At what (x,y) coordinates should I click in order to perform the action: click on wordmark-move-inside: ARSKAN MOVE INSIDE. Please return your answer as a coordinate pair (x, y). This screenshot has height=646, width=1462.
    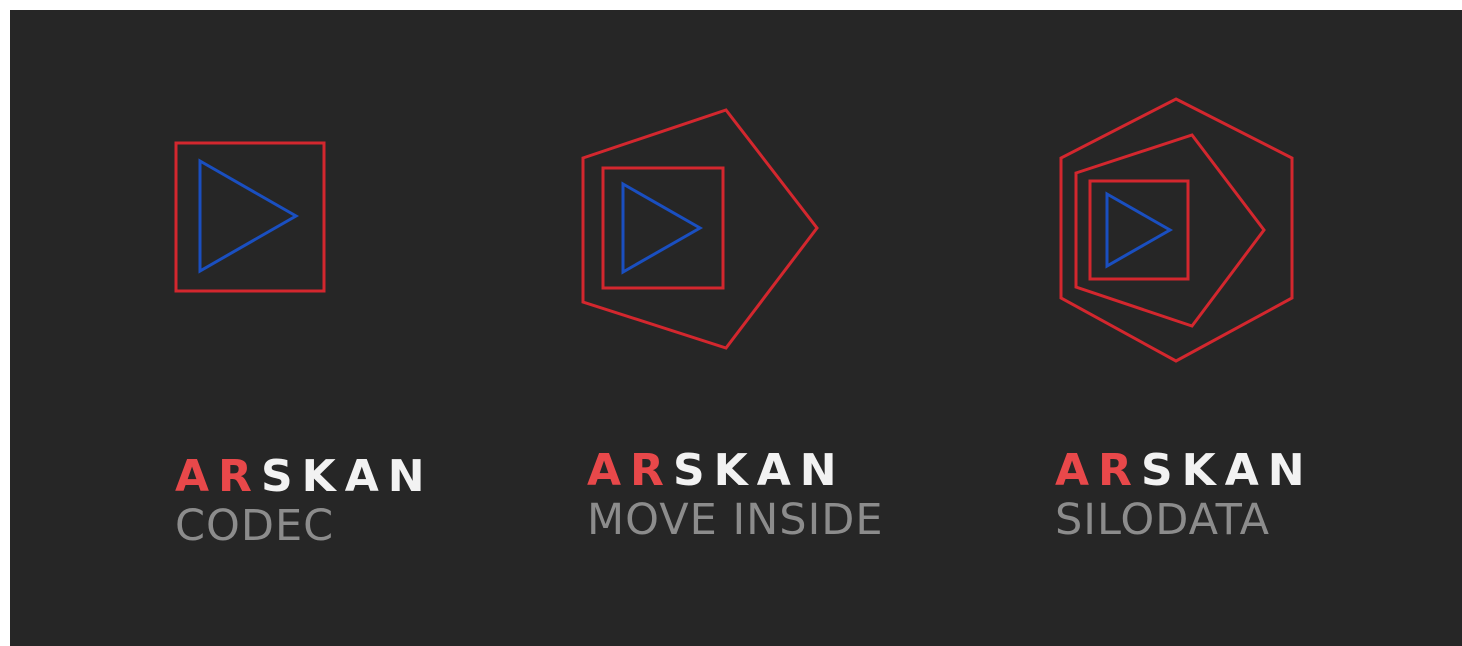
    Looking at the image, I should click on (735, 495).